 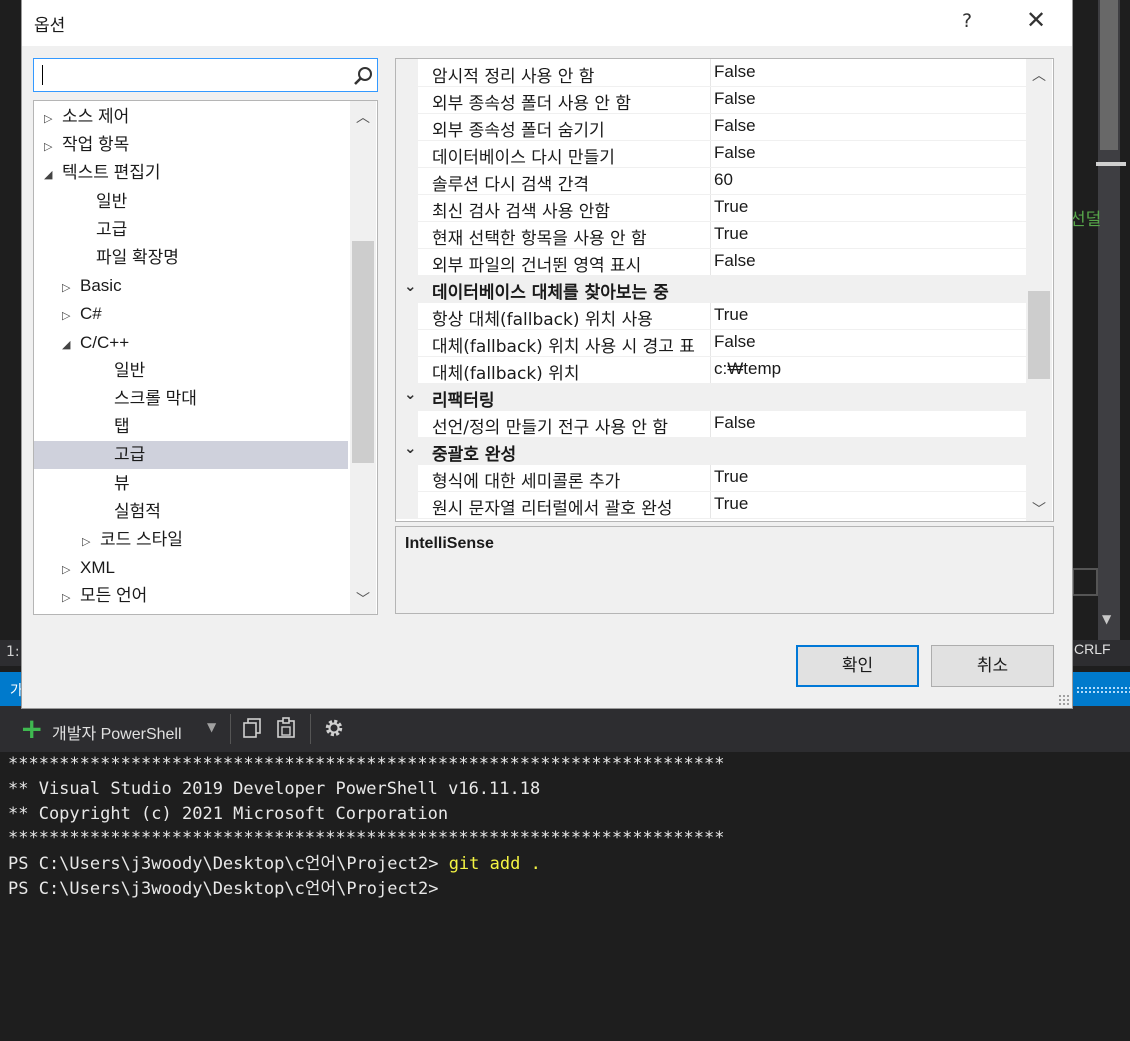 I want to click on editor-scroll-thumb, so click(x=1109, y=75).